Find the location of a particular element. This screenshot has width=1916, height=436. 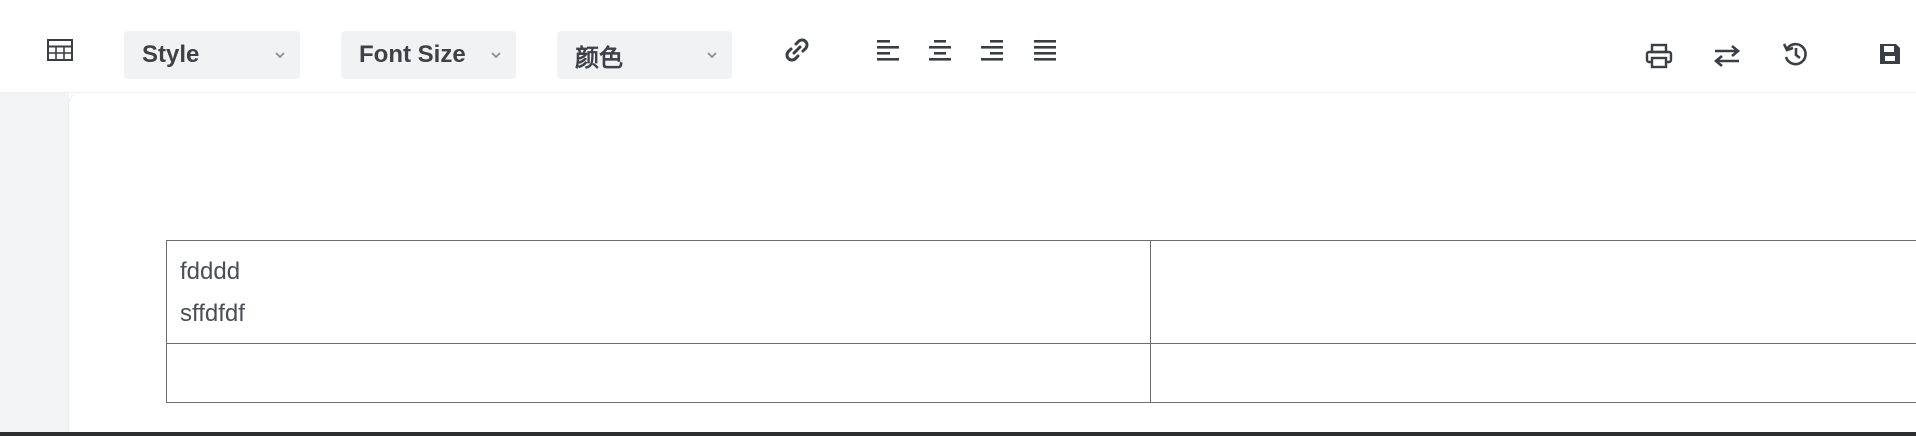

table-icon is located at coordinates (60, 50).